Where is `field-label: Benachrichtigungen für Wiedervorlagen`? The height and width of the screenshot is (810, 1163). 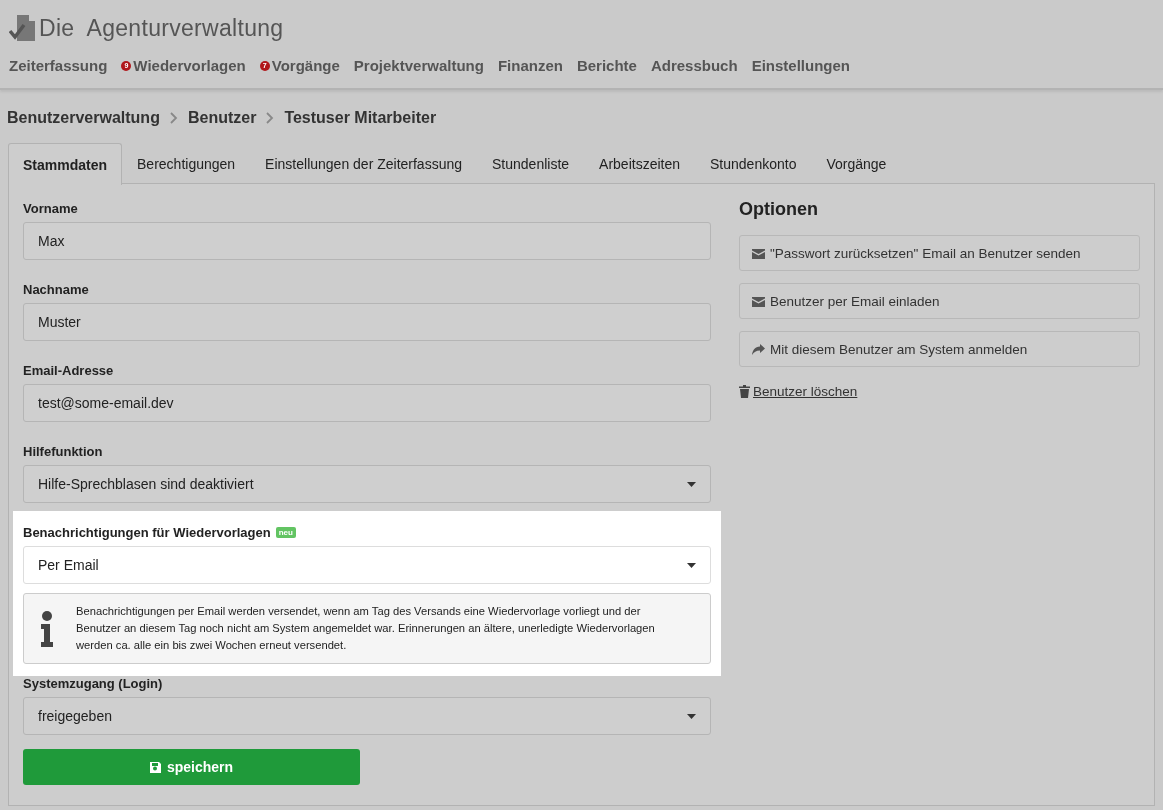
field-label: Benachrichtigungen für Wiedervorlagen is located at coordinates (147, 532).